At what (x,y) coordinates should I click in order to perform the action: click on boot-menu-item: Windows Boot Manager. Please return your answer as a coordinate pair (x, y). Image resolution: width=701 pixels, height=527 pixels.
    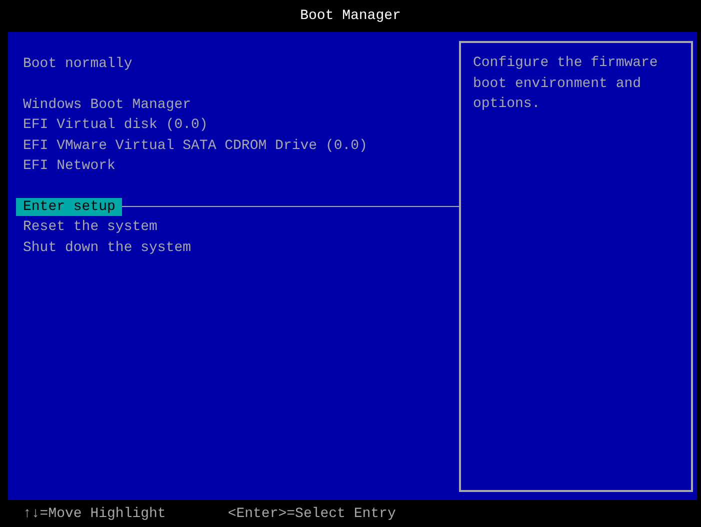
    Looking at the image, I should click on (107, 105).